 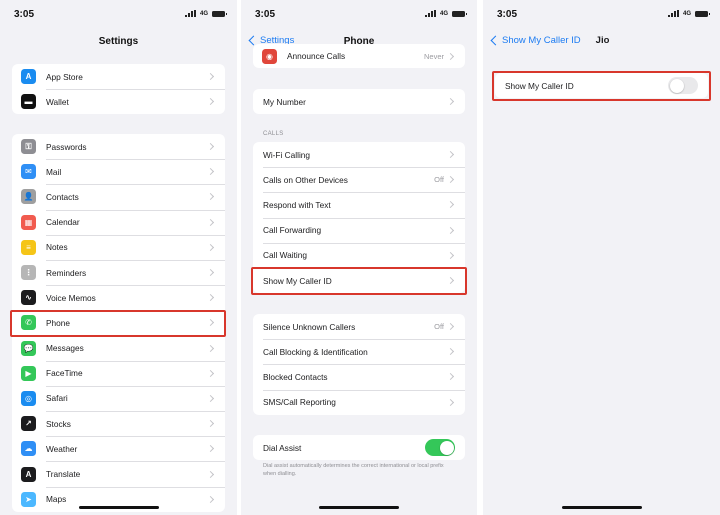 I want to click on settings-row-contacts: 👤 Contacts, so click(x=118, y=196).